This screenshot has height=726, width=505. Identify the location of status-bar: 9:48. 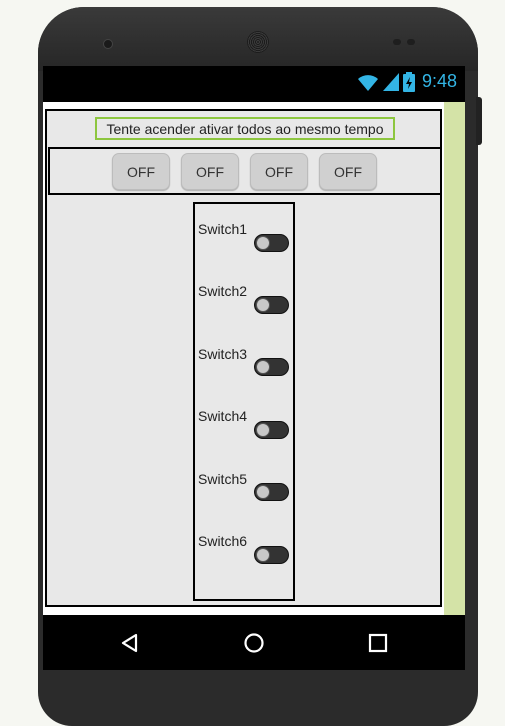
(254, 84).